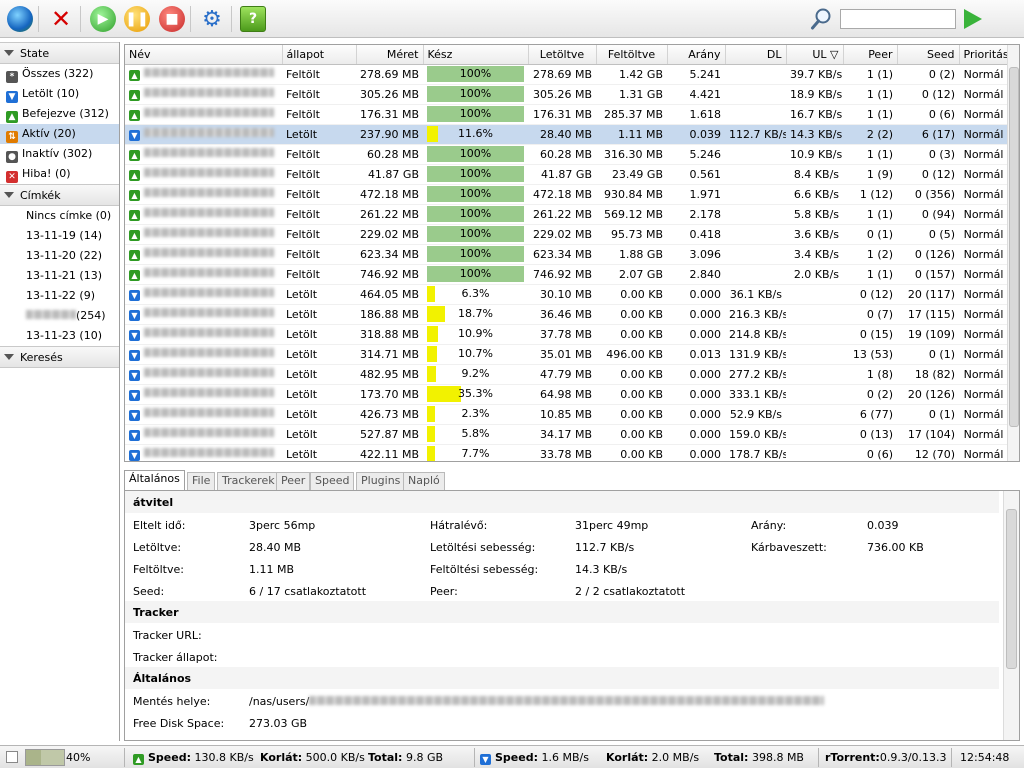  I want to click on progress-bar: 7.7%, so click(475, 453).